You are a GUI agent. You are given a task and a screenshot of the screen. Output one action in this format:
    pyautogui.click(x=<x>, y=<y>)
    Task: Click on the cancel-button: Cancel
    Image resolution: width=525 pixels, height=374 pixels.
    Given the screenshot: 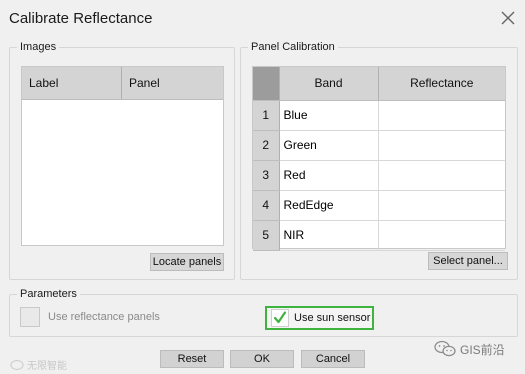 What is the action you would take?
    pyautogui.click(x=333, y=359)
    